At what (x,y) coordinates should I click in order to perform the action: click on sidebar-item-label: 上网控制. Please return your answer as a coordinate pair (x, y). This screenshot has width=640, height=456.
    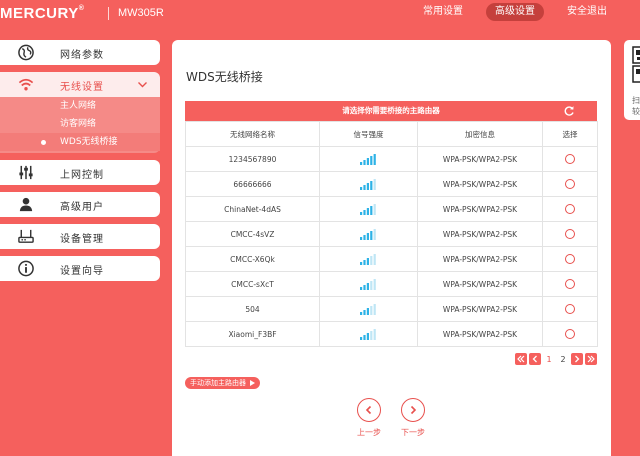
    Looking at the image, I should click on (82, 175).